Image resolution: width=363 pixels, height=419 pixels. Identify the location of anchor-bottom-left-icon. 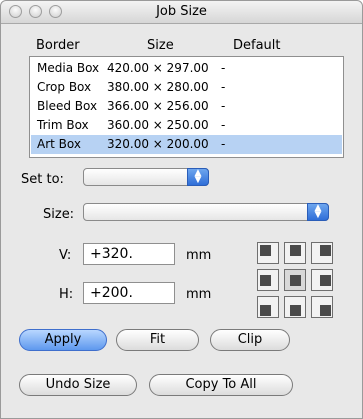
(268, 307).